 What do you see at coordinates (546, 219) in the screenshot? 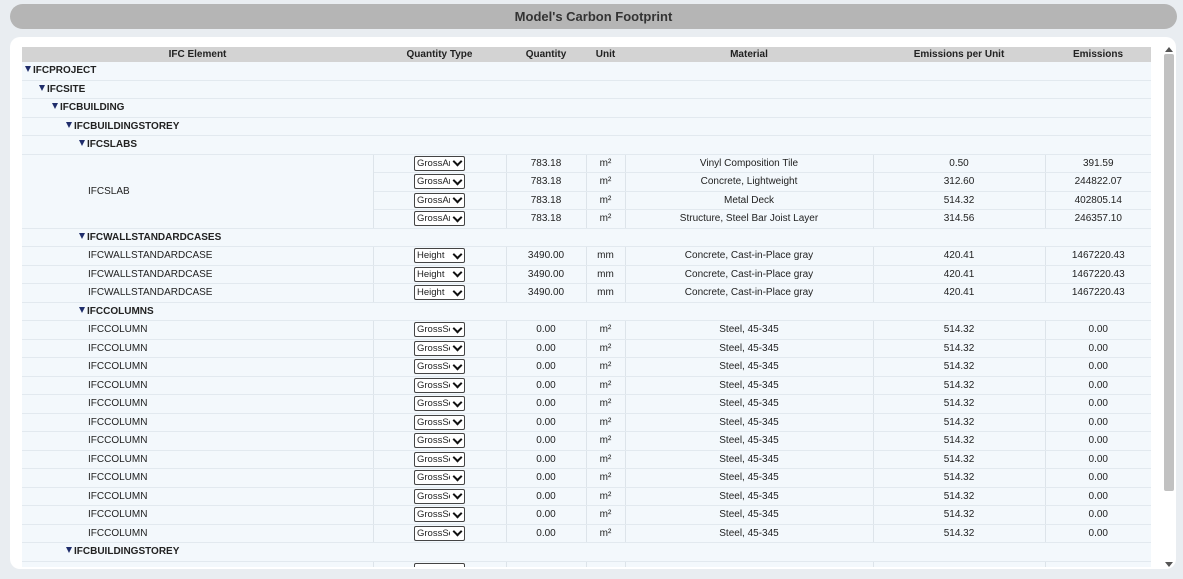
I see `quantity-cell: 783.18` at bounding box center [546, 219].